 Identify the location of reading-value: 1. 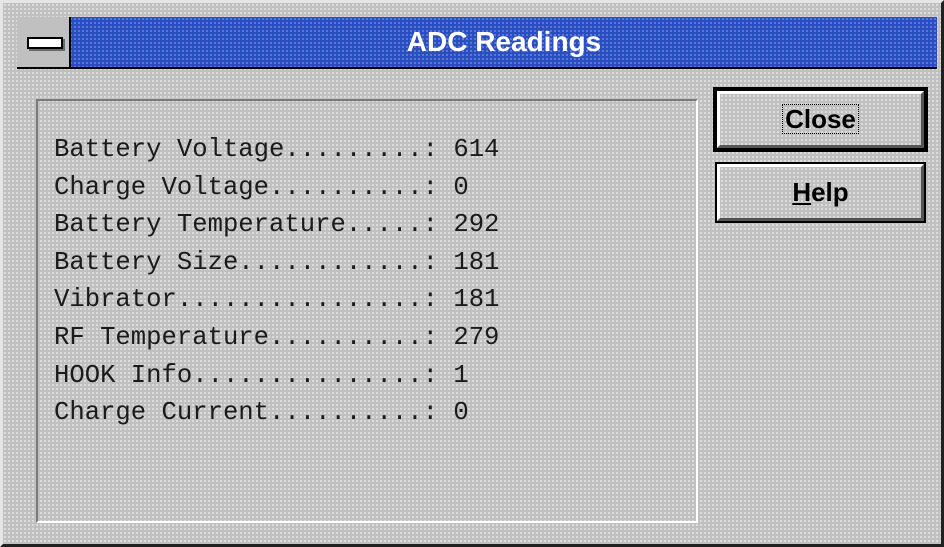
(461, 375).